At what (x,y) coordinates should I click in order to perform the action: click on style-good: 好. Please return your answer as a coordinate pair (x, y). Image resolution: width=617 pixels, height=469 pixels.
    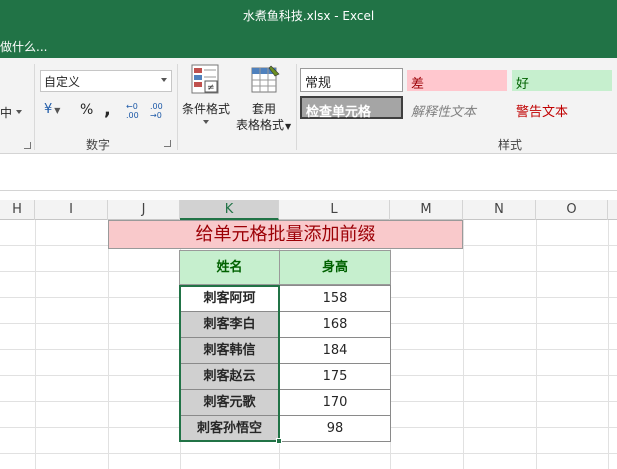
    Looking at the image, I should click on (562, 81).